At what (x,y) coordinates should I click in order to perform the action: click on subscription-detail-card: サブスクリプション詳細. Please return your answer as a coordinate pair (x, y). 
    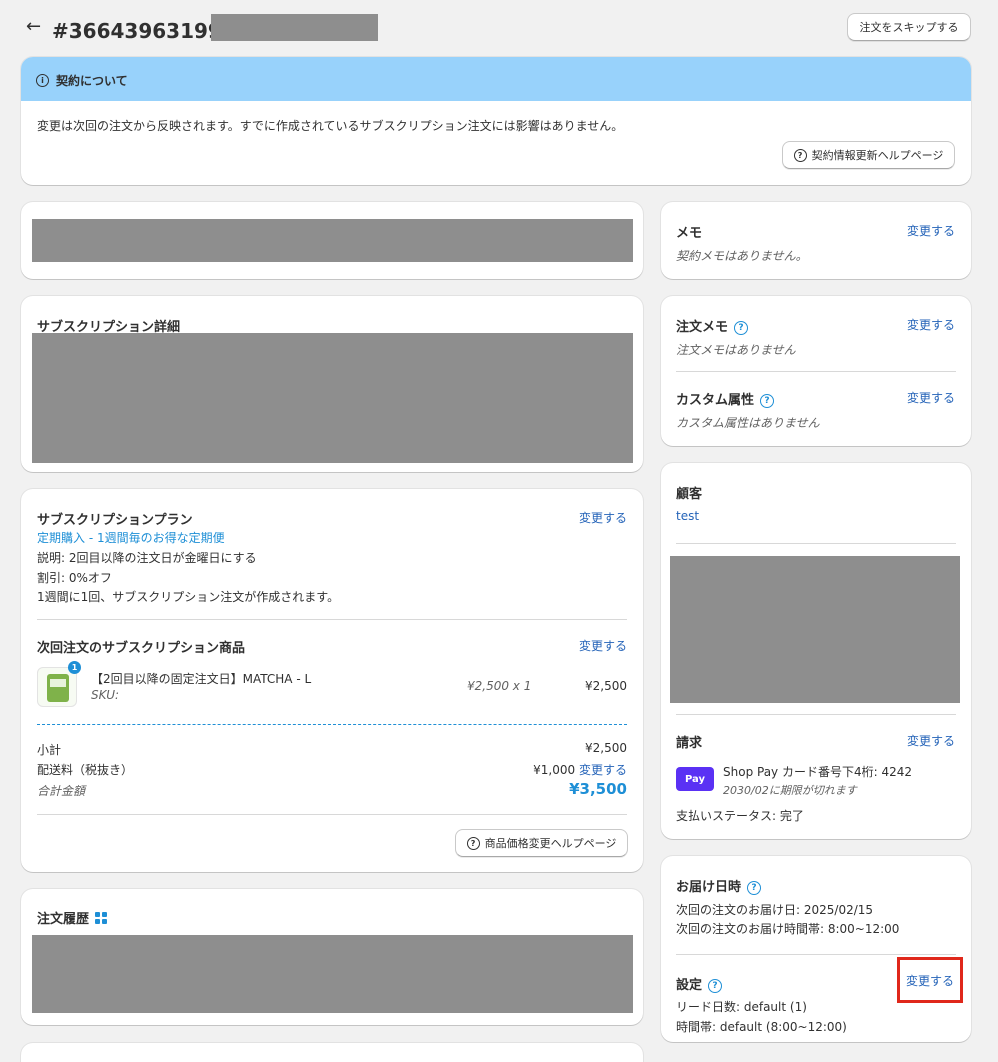
    Looking at the image, I should click on (332, 384).